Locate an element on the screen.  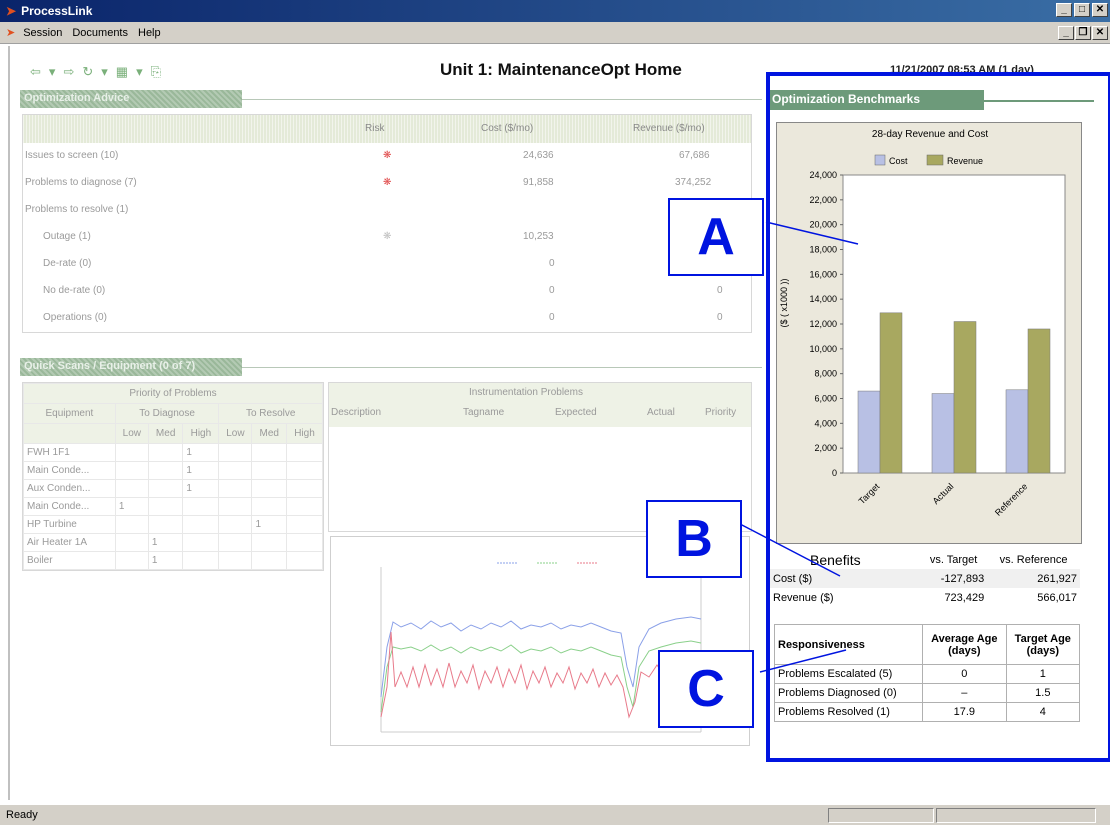
to-diagnose-header: To Diagnose is located at coordinates (167, 413).